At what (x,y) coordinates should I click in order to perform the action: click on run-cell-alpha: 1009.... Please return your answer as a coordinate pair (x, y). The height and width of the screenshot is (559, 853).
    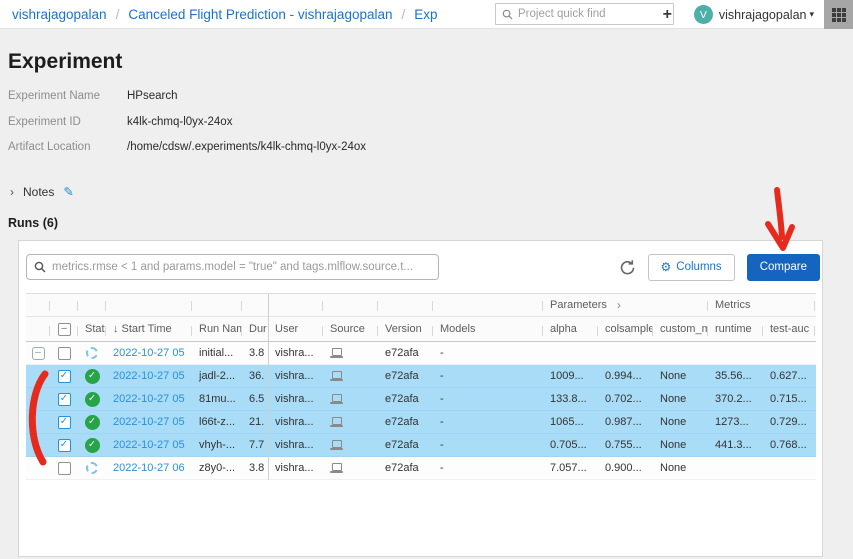
    Looking at the image, I should click on (567, 376).